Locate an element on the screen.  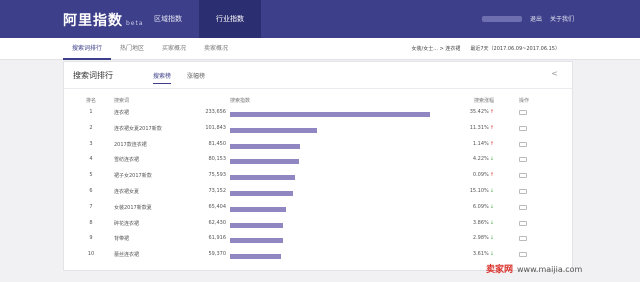
row-search-word: 裙子女2017新款 is located at coordinates (133, 175).